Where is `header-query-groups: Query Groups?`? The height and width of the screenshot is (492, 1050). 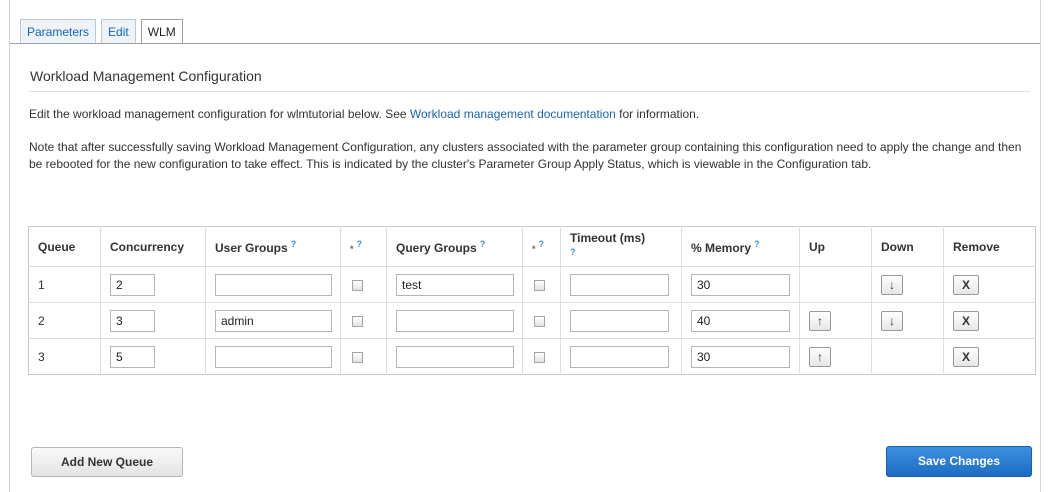
header-query-groups: Query Groups? is located at coordinates (454, 246).